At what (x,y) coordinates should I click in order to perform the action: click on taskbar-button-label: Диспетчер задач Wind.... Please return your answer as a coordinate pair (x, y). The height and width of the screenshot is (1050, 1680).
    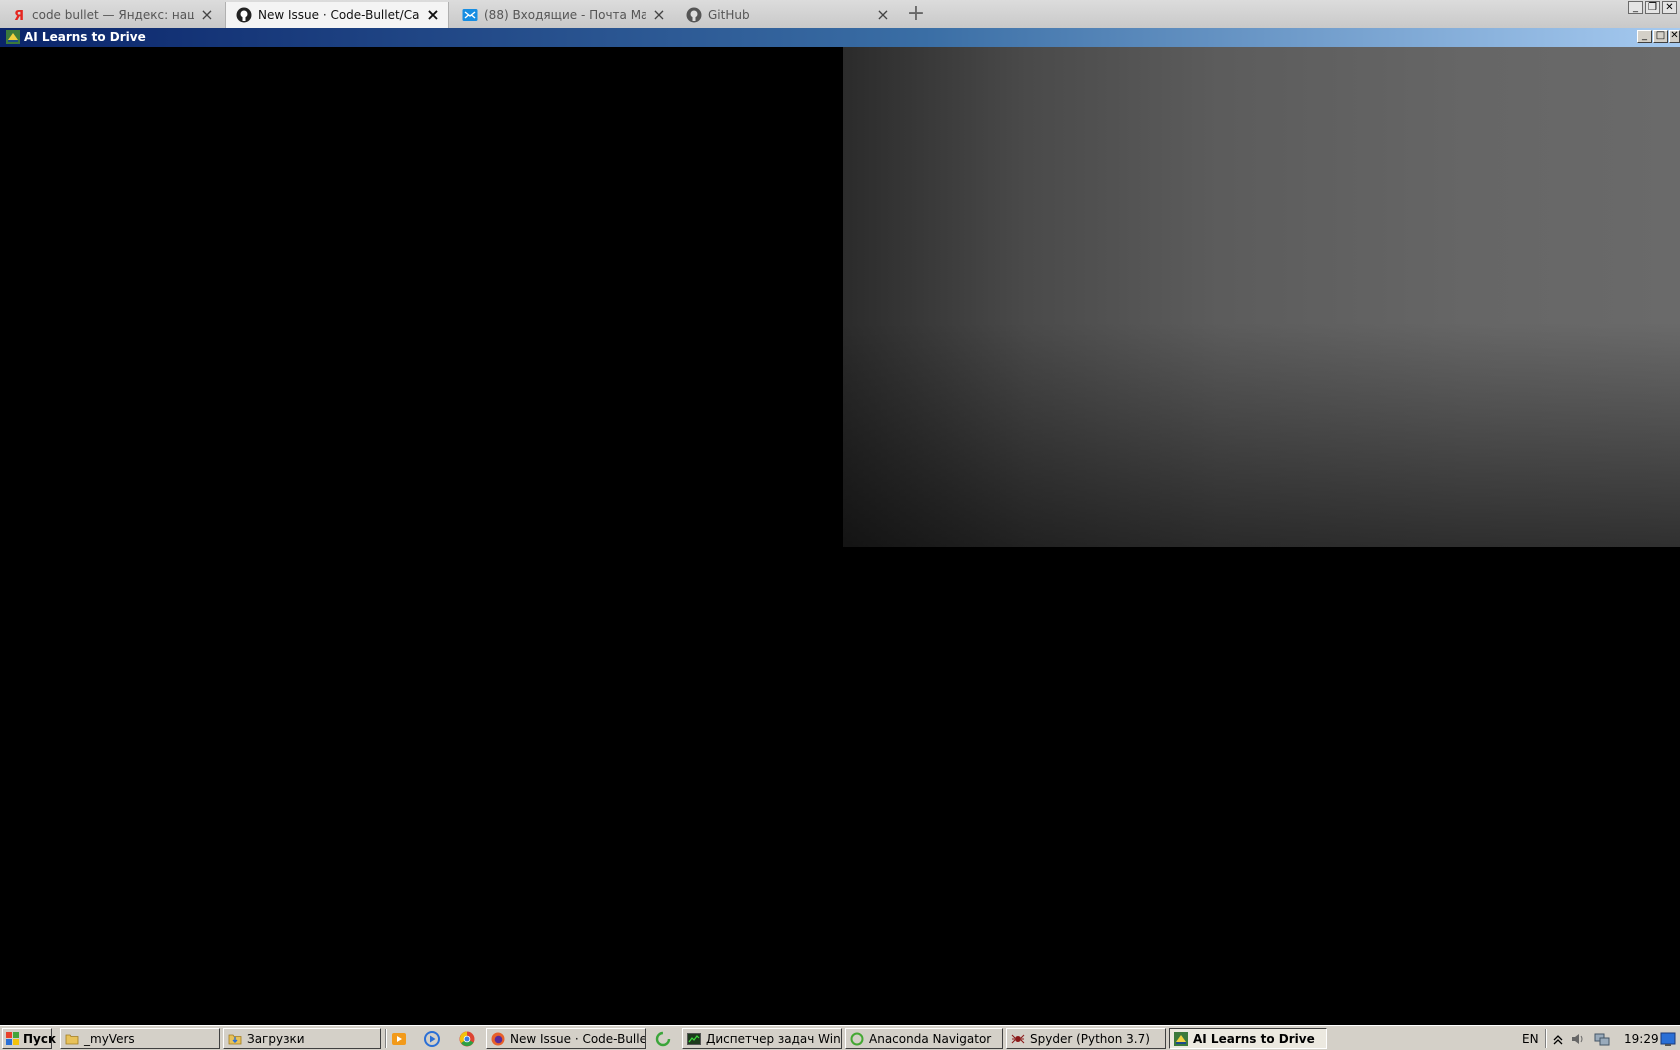
    Looking at the image, I should click on (773, 1038).